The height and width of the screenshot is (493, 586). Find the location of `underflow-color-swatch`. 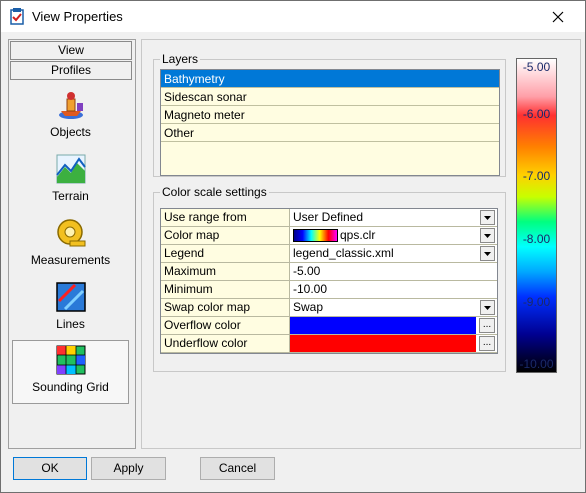

underflow-color-swatch is located at coordinates (383, 343).